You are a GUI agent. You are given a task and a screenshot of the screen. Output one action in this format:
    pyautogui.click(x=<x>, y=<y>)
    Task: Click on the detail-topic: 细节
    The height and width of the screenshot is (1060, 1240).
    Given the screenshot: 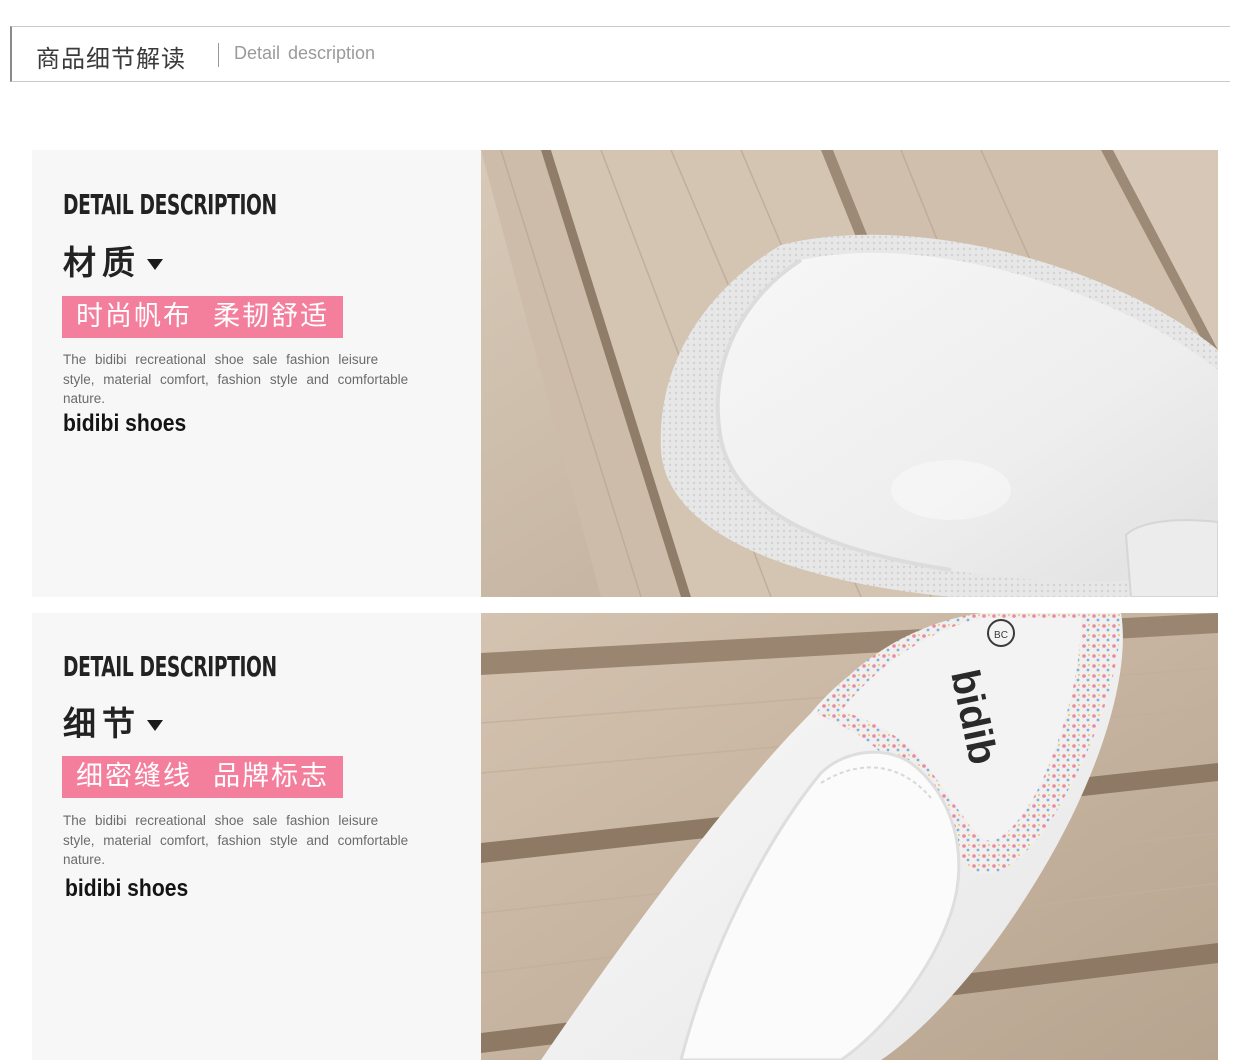 What is the action you would take?
    pyautogui.click(x=113, y=721)
    